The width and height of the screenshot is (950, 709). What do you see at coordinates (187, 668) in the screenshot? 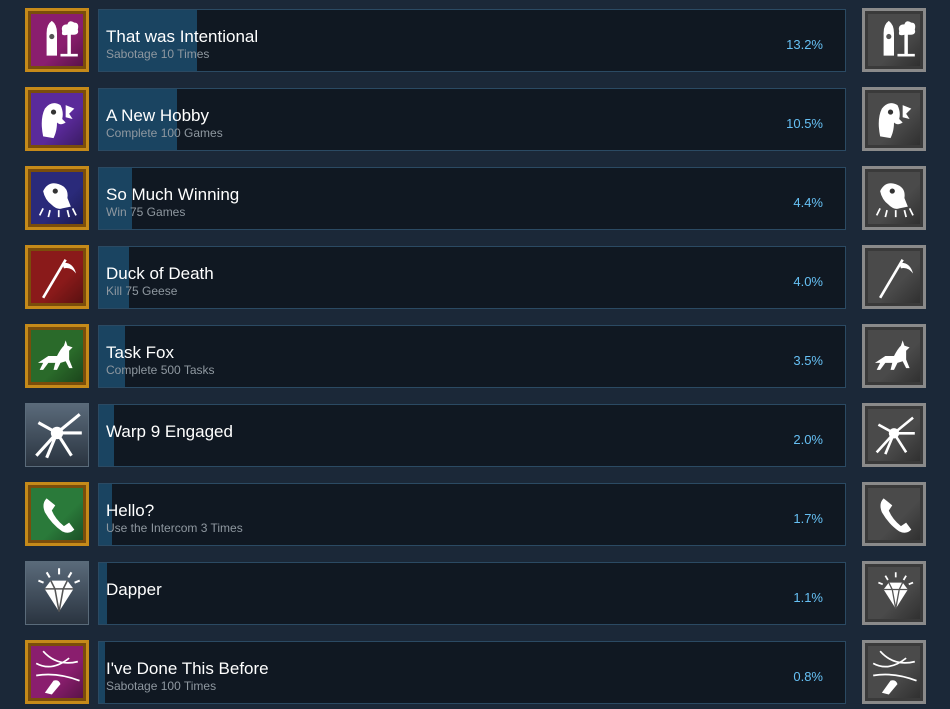
I see `achievement-title: I've Done This Before` at bounding box center [187, 668].